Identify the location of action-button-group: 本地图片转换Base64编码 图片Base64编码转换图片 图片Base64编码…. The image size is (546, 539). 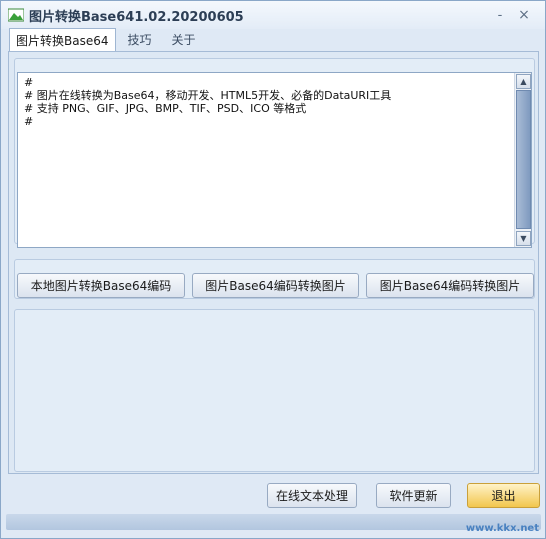
(274, 279).